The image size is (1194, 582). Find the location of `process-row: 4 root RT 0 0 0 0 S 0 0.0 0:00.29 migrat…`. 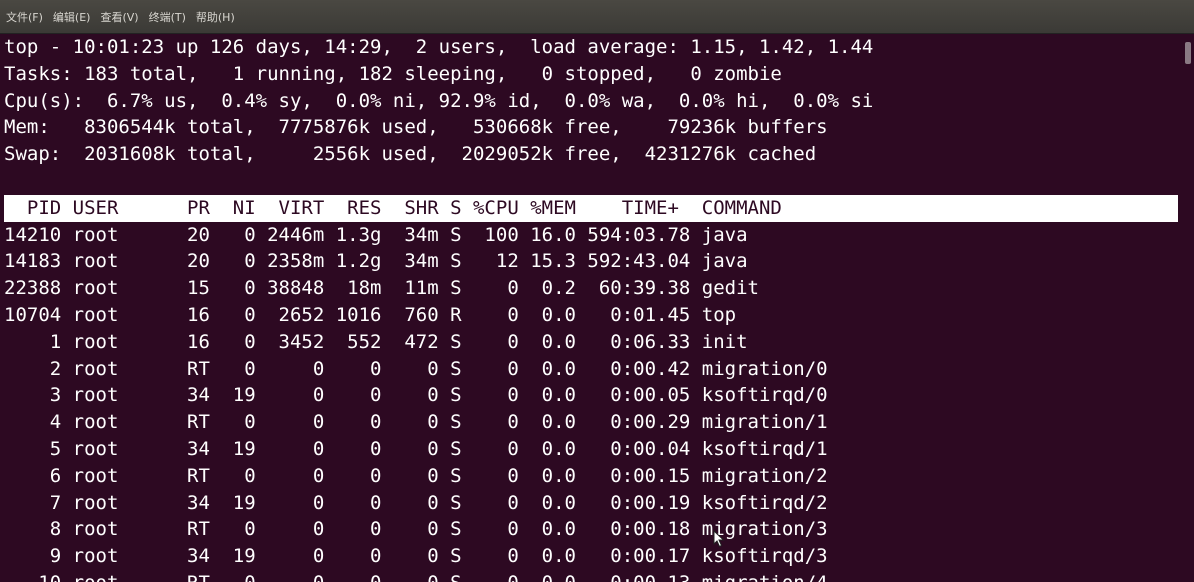

process-row: 4 root RT 0 0 0 0 S 0 0.0 0:00.29 migrat… is located at coordinates (416, 422).